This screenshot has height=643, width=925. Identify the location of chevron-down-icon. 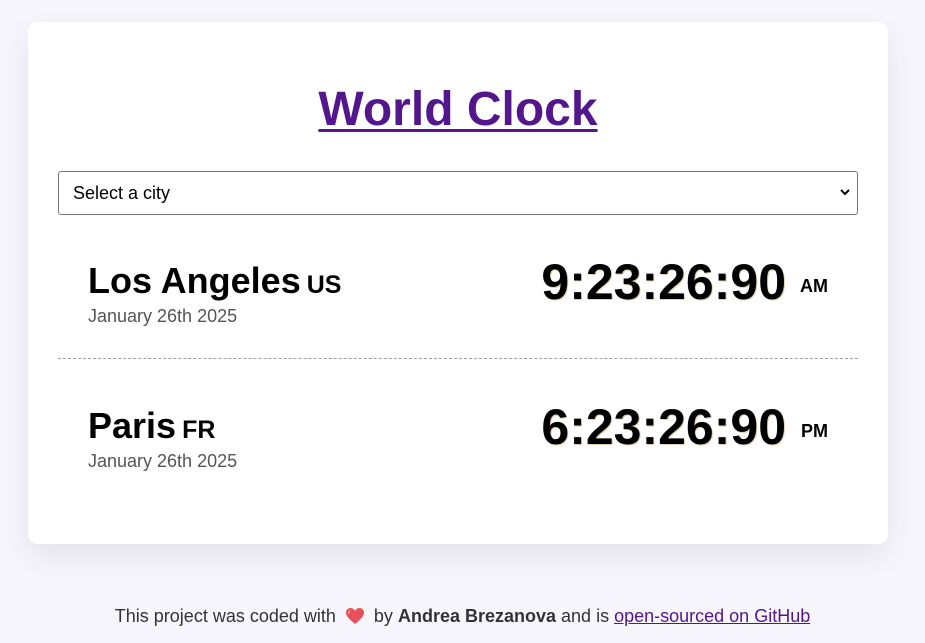
(845, 192).